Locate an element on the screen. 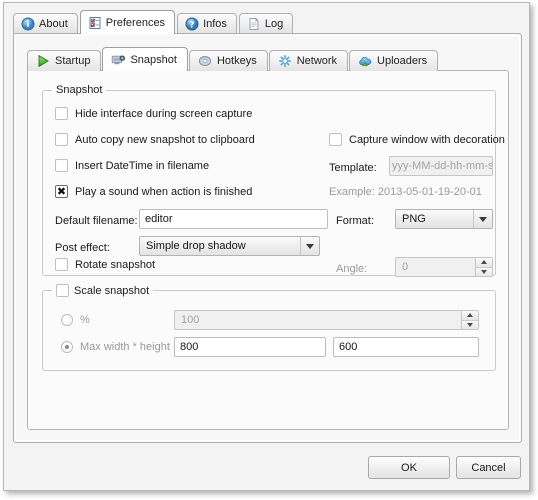 Image resolution: width=538 pixels, height=500 pixels. angle-value: 0 is located at coordinates (405, 267).